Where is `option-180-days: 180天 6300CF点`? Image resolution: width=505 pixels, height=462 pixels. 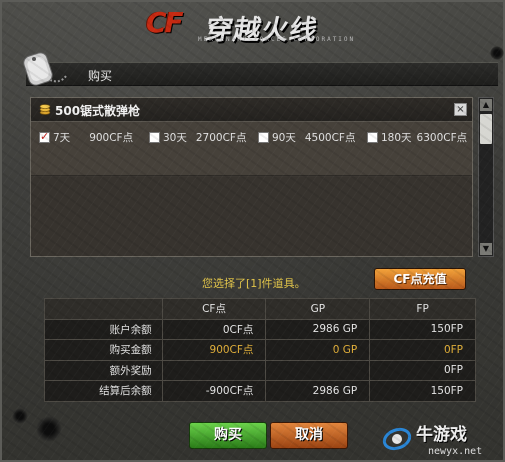
option-180-days: 180天 6300CF点 is located at coordinates (417, 137).